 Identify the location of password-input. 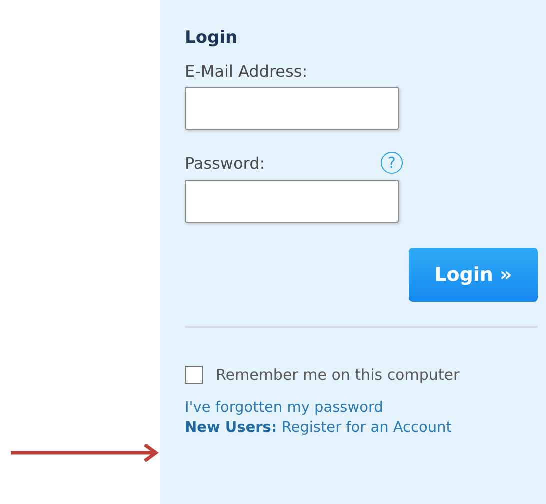
(292, 201).